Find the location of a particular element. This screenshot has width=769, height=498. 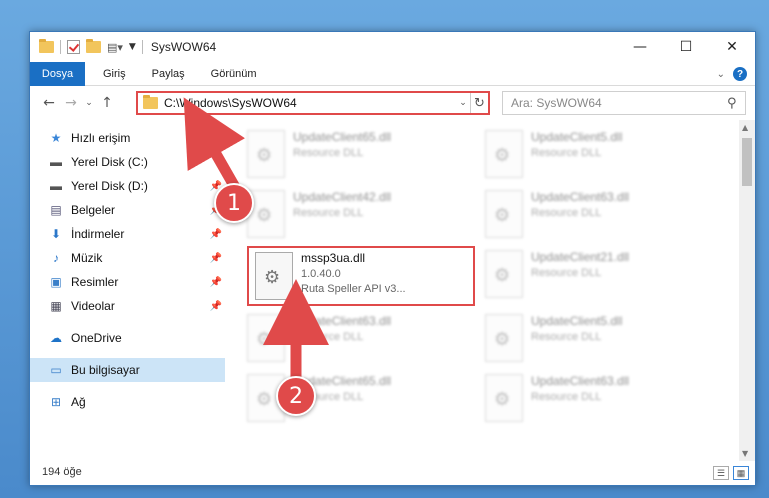

sidebar-item-disk-d: ▬ Yerel Disk (D:) 📌 is located at coordinates (127, 186).